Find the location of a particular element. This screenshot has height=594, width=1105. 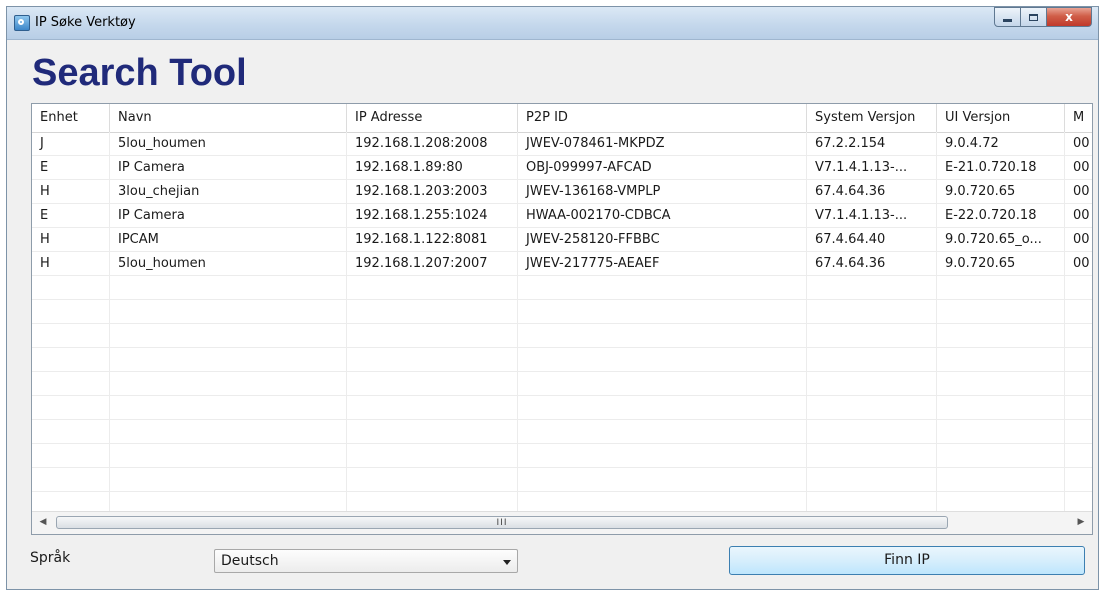

close-button: x is located at coordinates (1069, 17).